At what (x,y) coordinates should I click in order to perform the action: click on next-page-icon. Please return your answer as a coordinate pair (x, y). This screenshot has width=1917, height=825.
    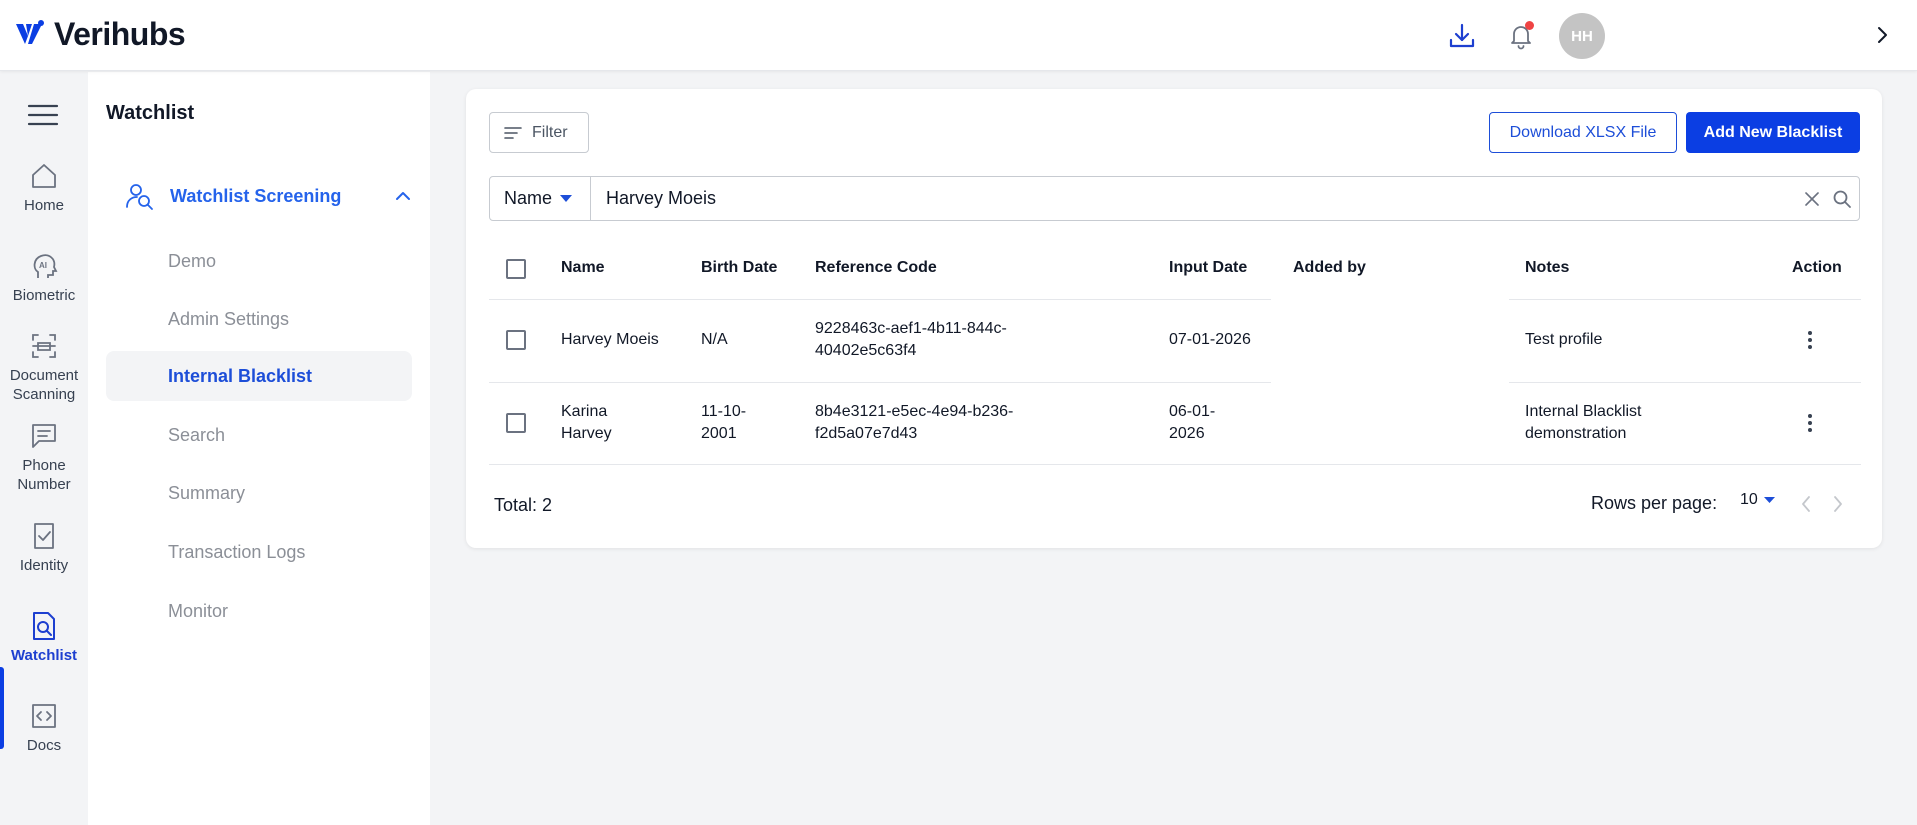
    Looking at the image, I should click on (1838, 504).